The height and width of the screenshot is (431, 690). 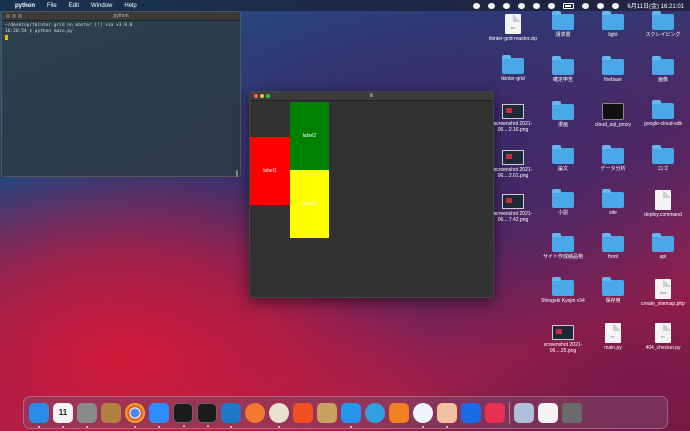 I want to click on desktop-icon-folder: ロゴ, so click(x=663, y=158).